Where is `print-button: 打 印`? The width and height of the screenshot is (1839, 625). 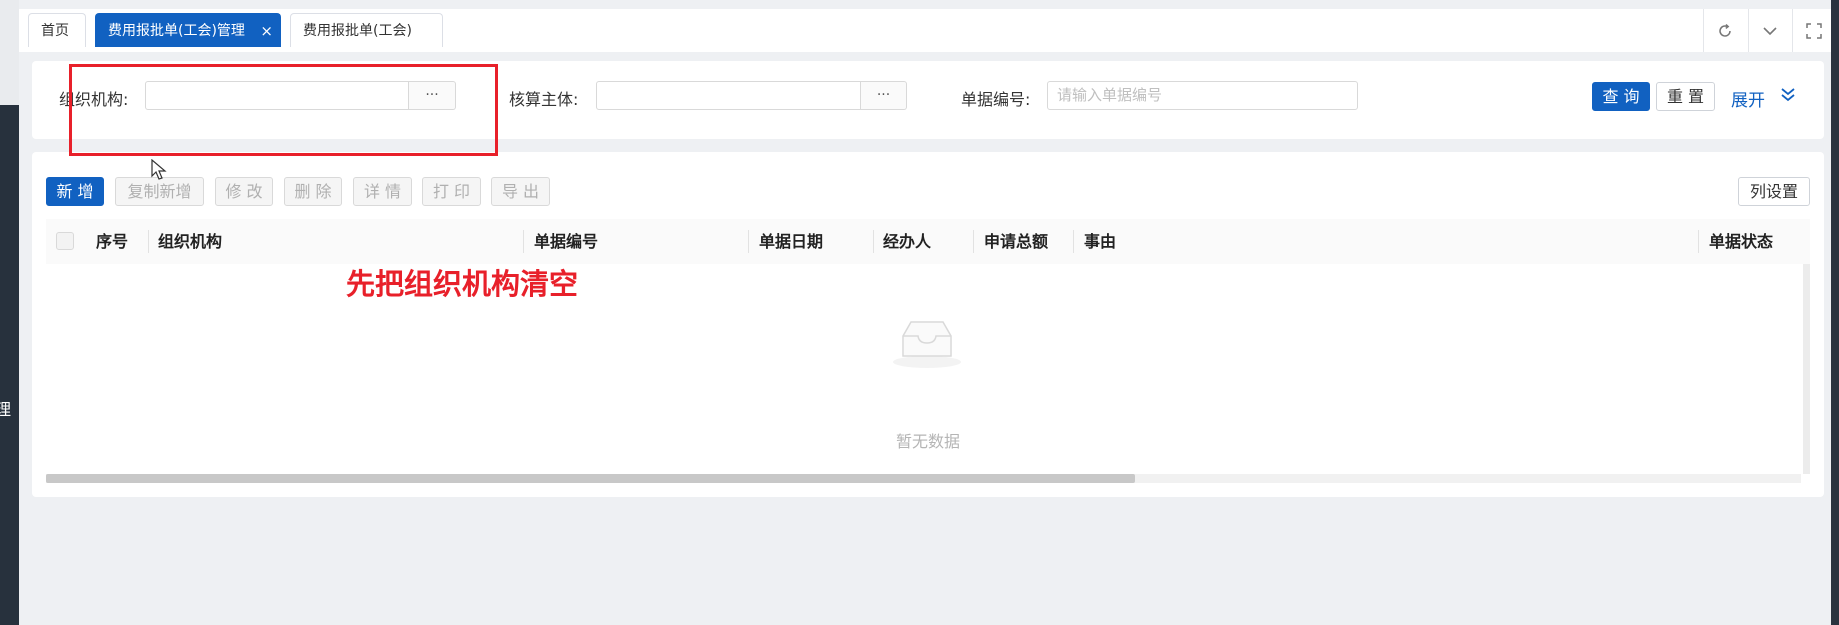
print-button: 打 印 is located at coordinates (451, 191).